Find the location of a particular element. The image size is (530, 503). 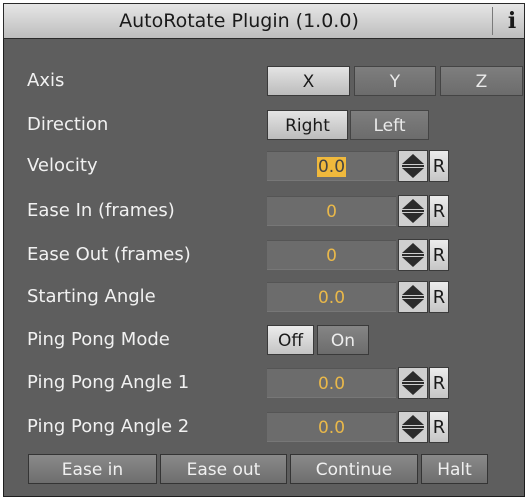

direction-label: Direction is located at coordinates (68, 124).